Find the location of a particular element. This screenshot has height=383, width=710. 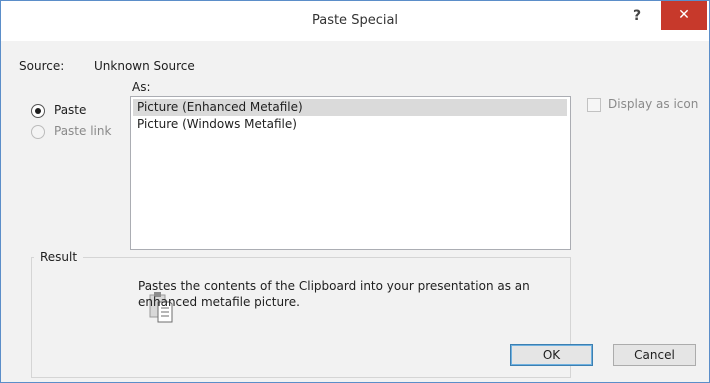

list-item: Picture (Windows Metafile) is located at coordinates (350, 124).